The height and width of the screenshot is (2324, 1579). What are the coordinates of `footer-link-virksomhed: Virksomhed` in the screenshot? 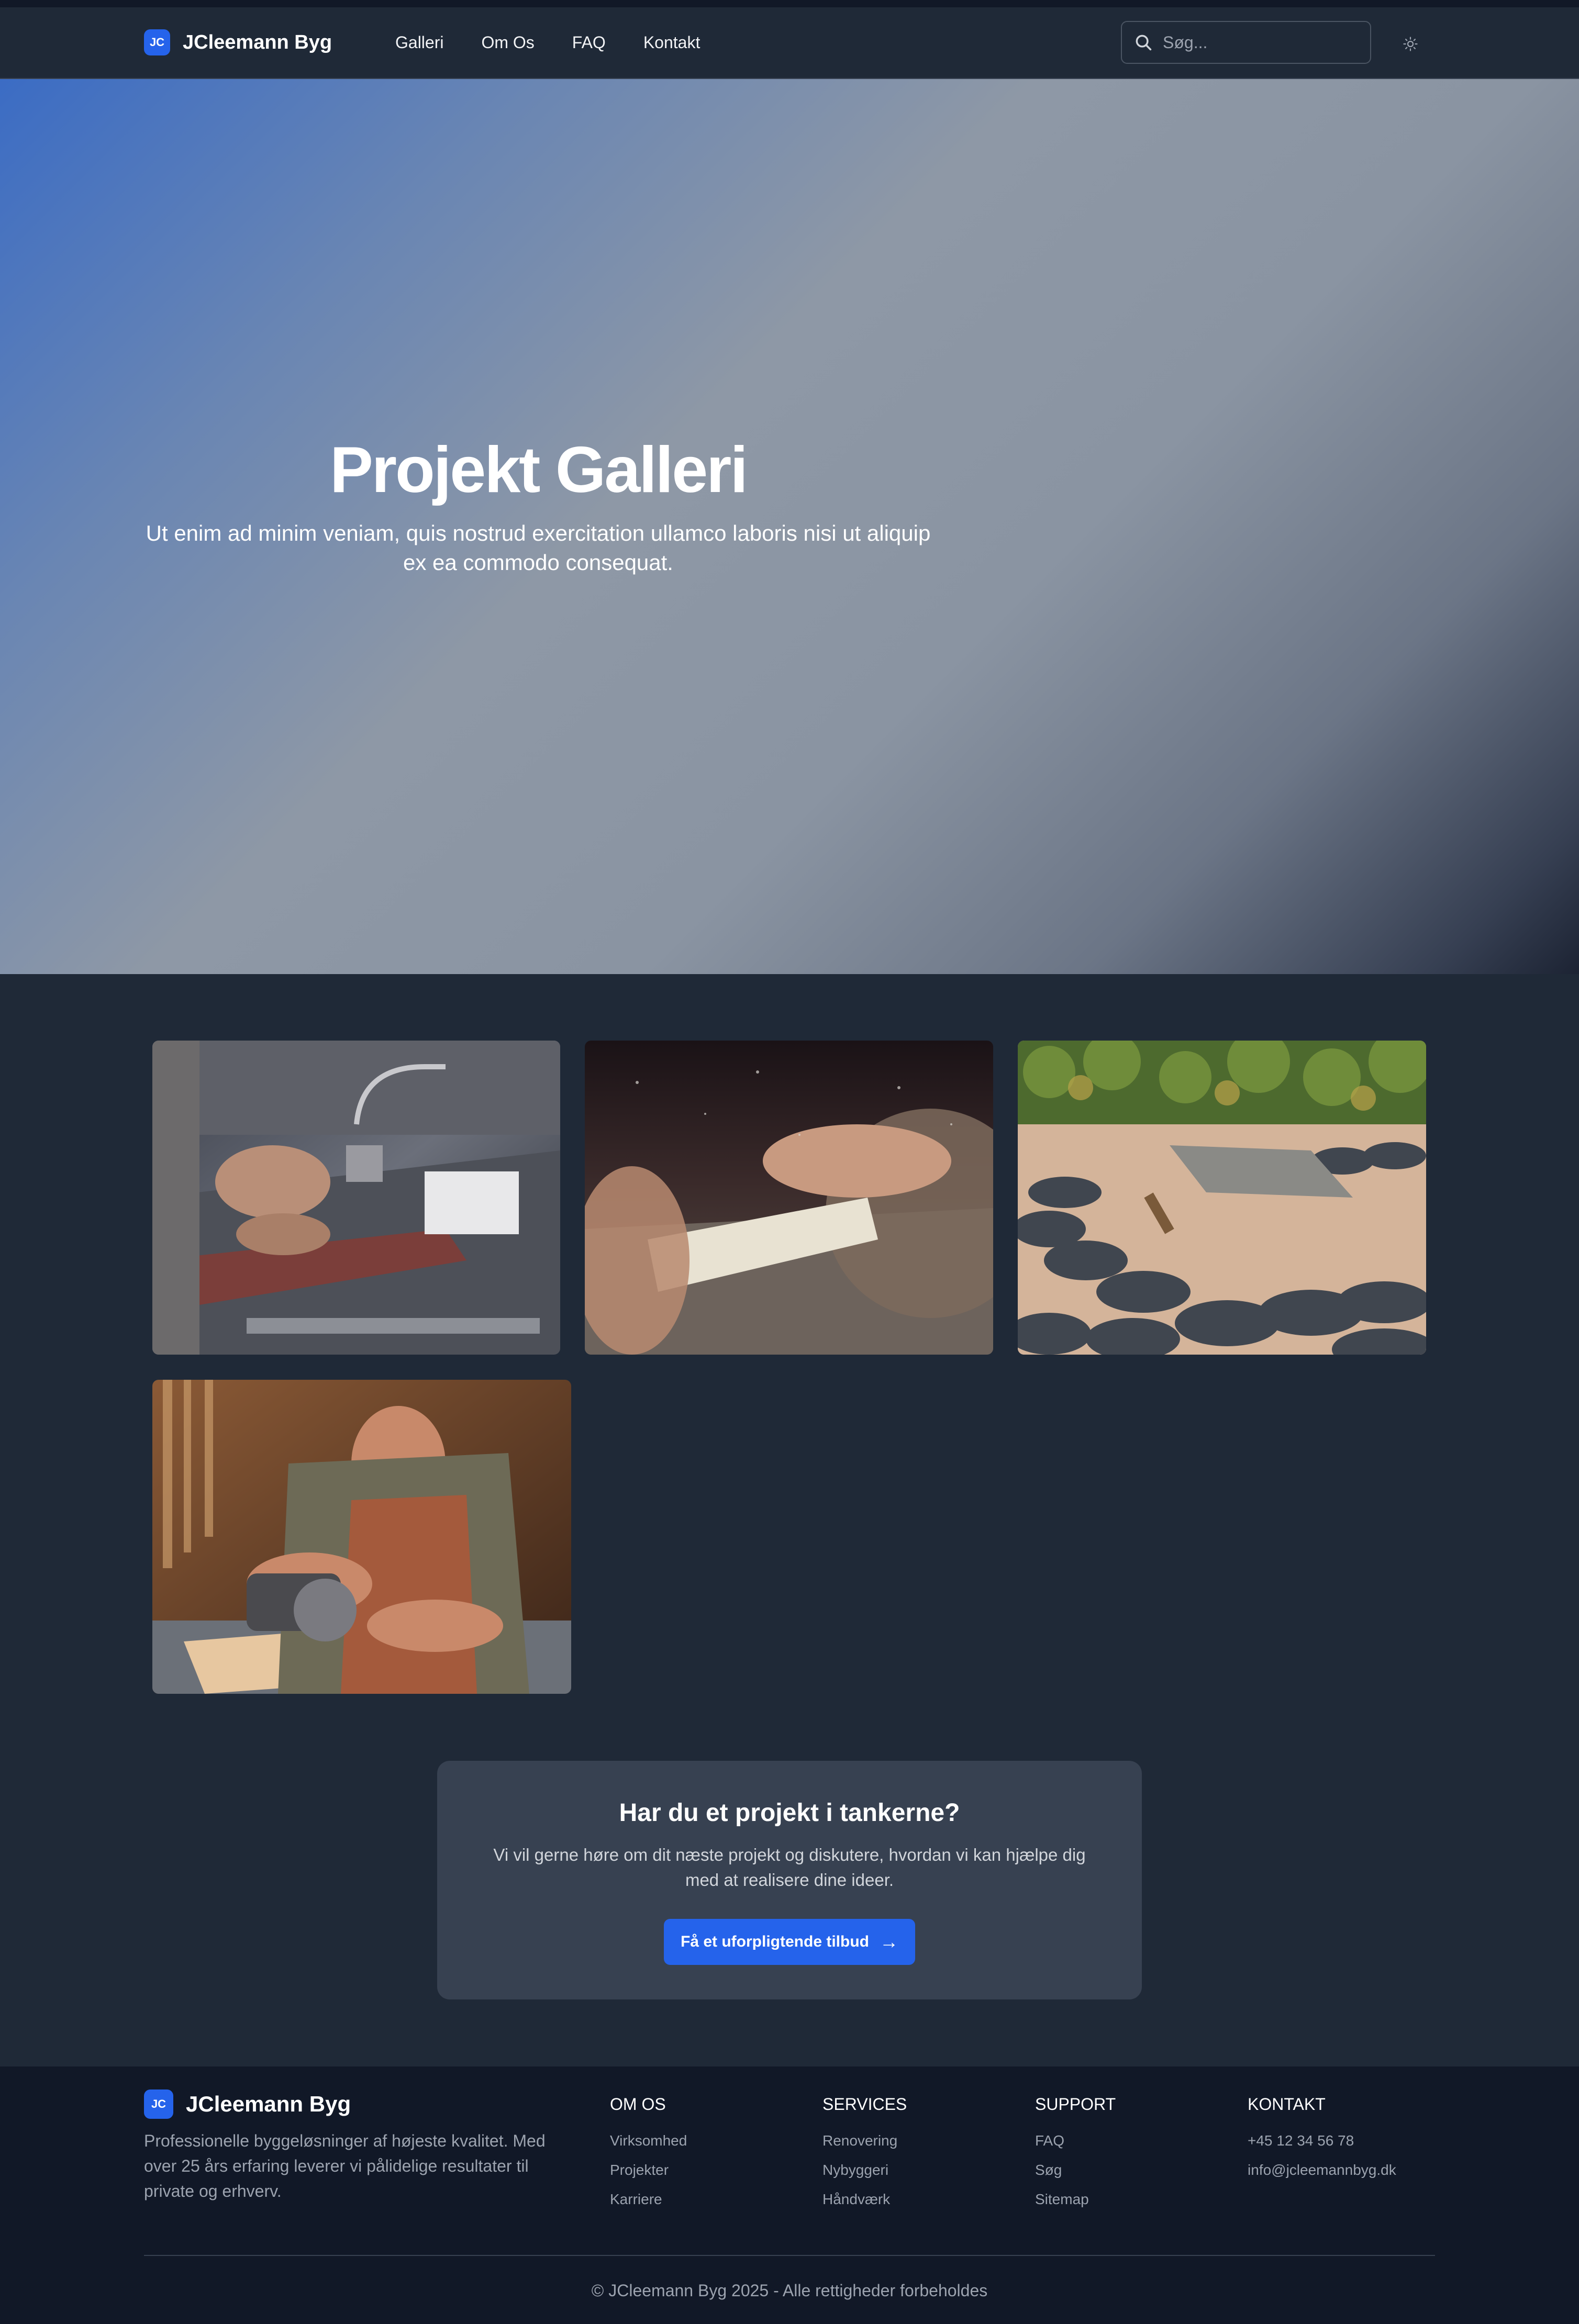 It's located at (648, 2140).